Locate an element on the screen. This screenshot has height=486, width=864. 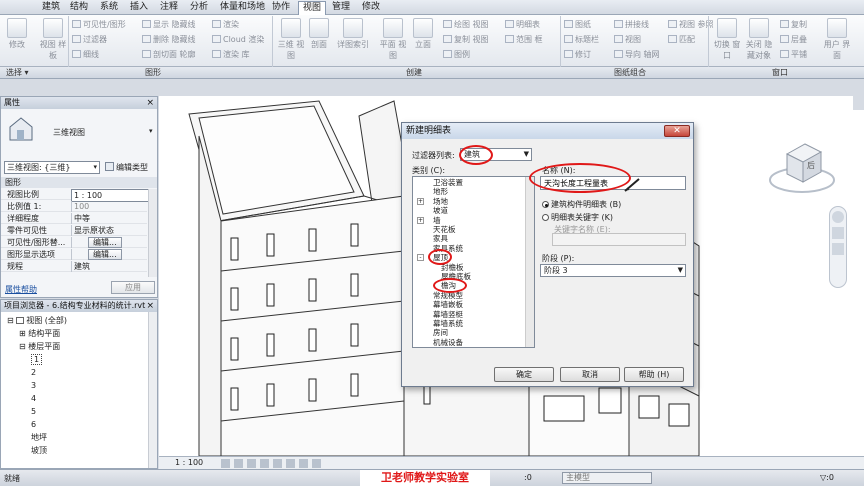
browser-tree-item: ⊟ 视图 (全部) is located at coordinates (37, 320).